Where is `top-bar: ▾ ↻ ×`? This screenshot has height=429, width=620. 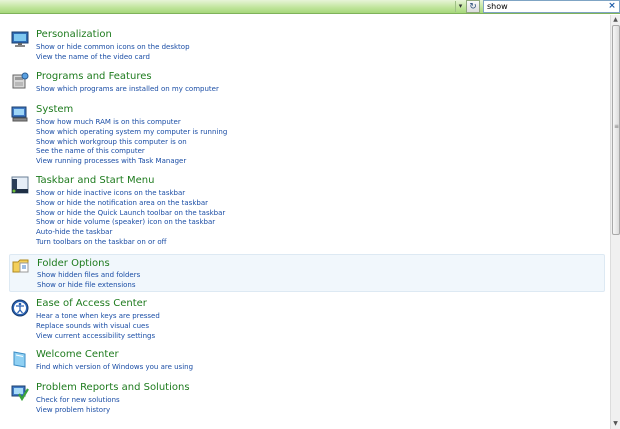
top-bar: ▾ ↻ × is located at coordinates (310, 7).